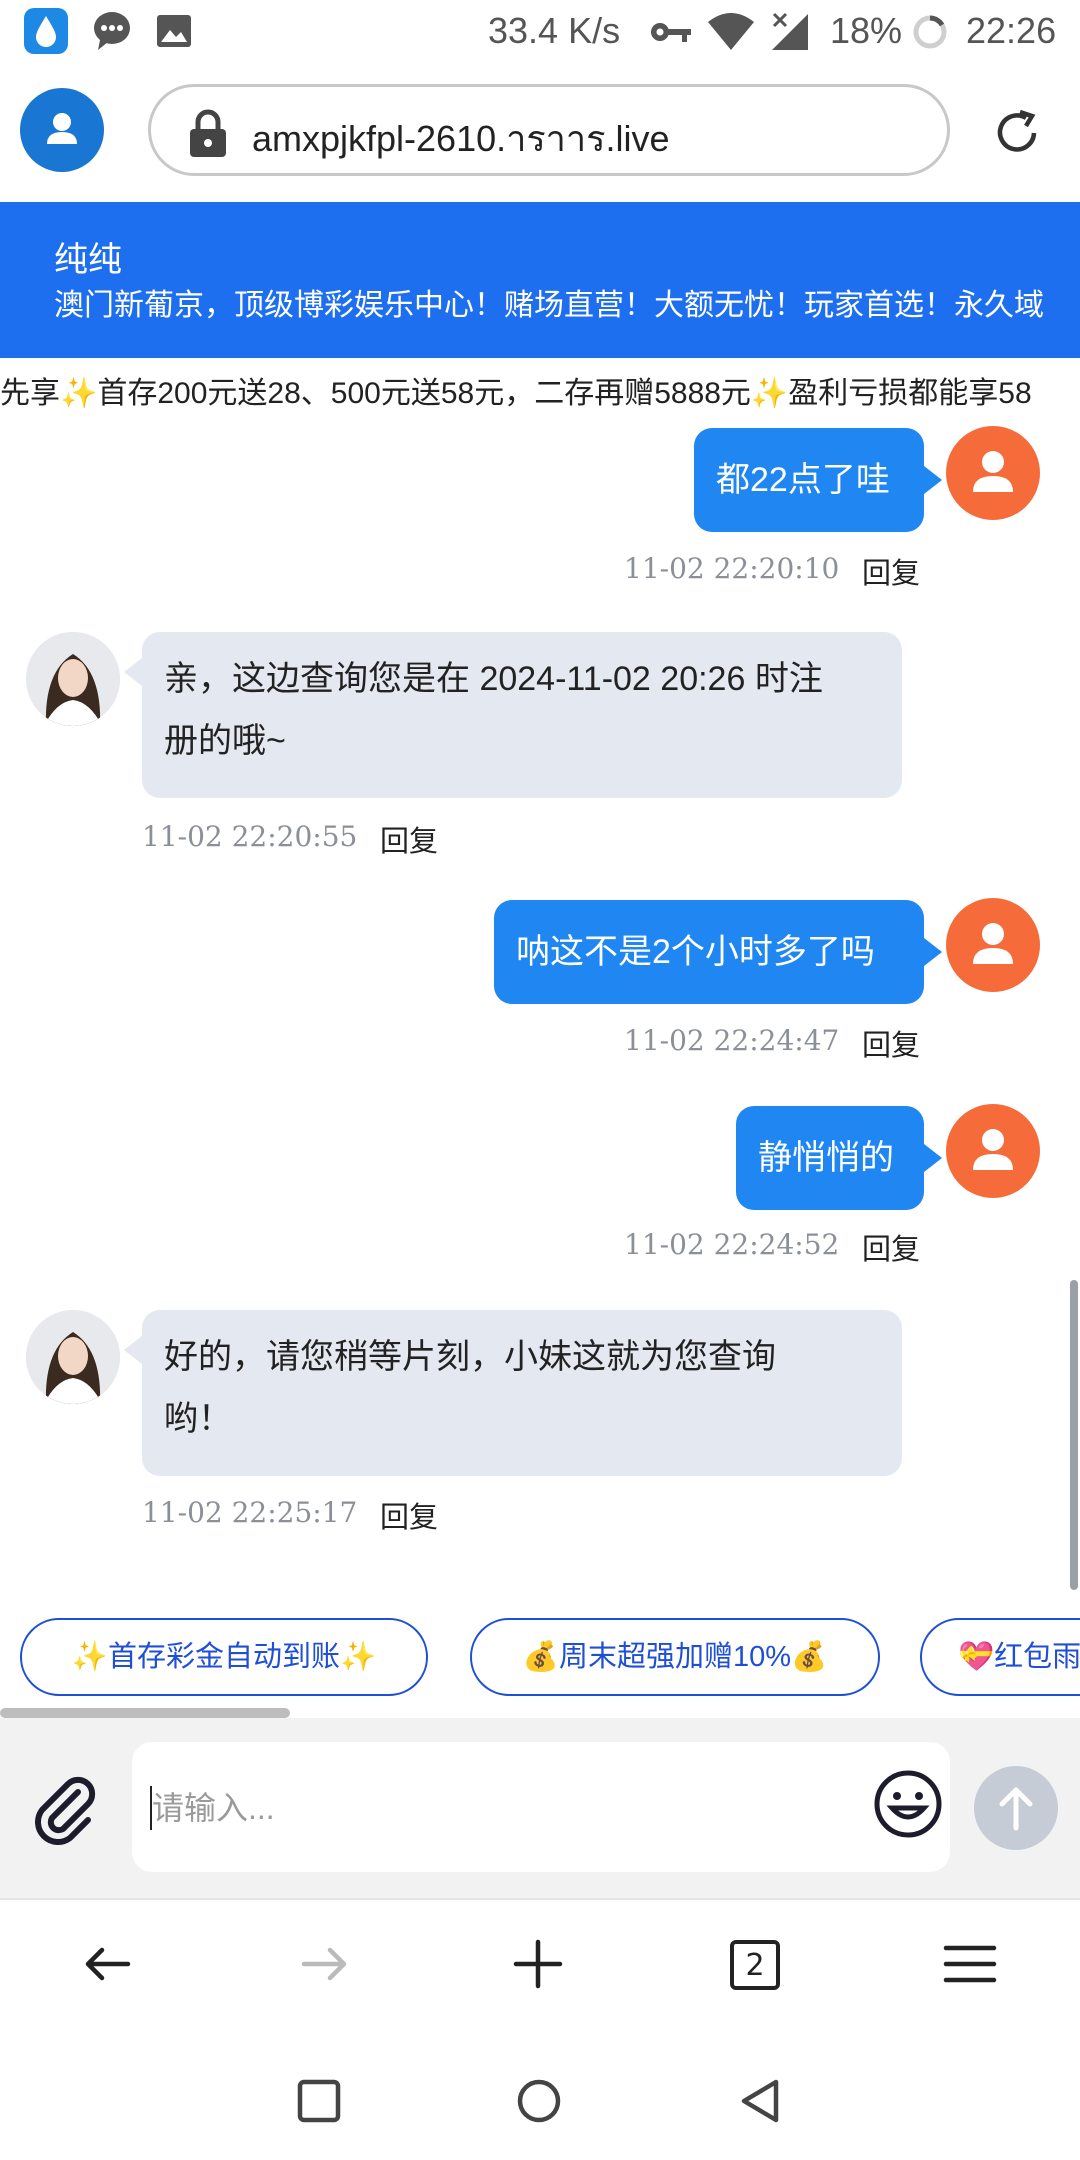 The height and width of the screenshot is (2160, 1080). What do you see at coordinates (145, 1713) in the screenshot?
I see `horizontal-scrollbar` at bounding box center [145, 1713].